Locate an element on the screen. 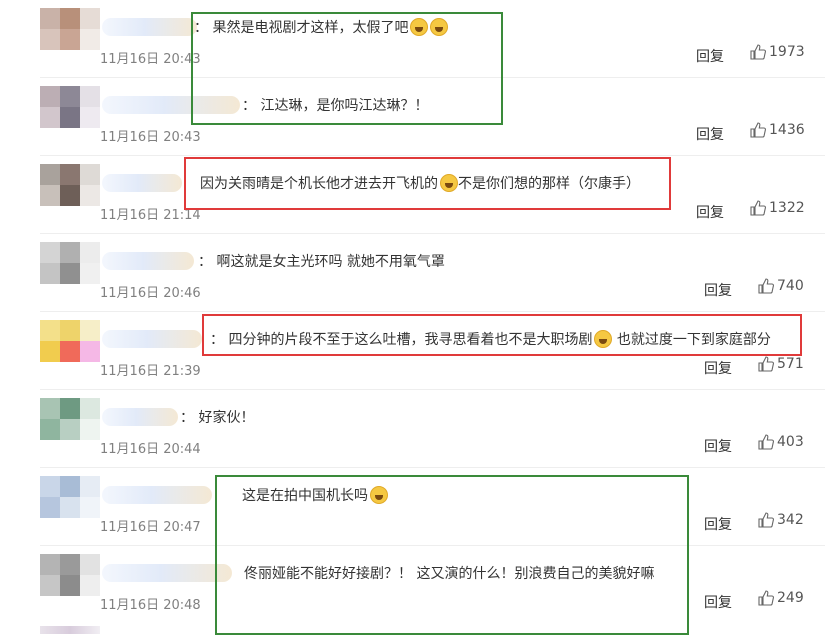 Image resolution: width=825 pixels, height=635 pixels. like-button: 571 is located at coordinates (781, 364).